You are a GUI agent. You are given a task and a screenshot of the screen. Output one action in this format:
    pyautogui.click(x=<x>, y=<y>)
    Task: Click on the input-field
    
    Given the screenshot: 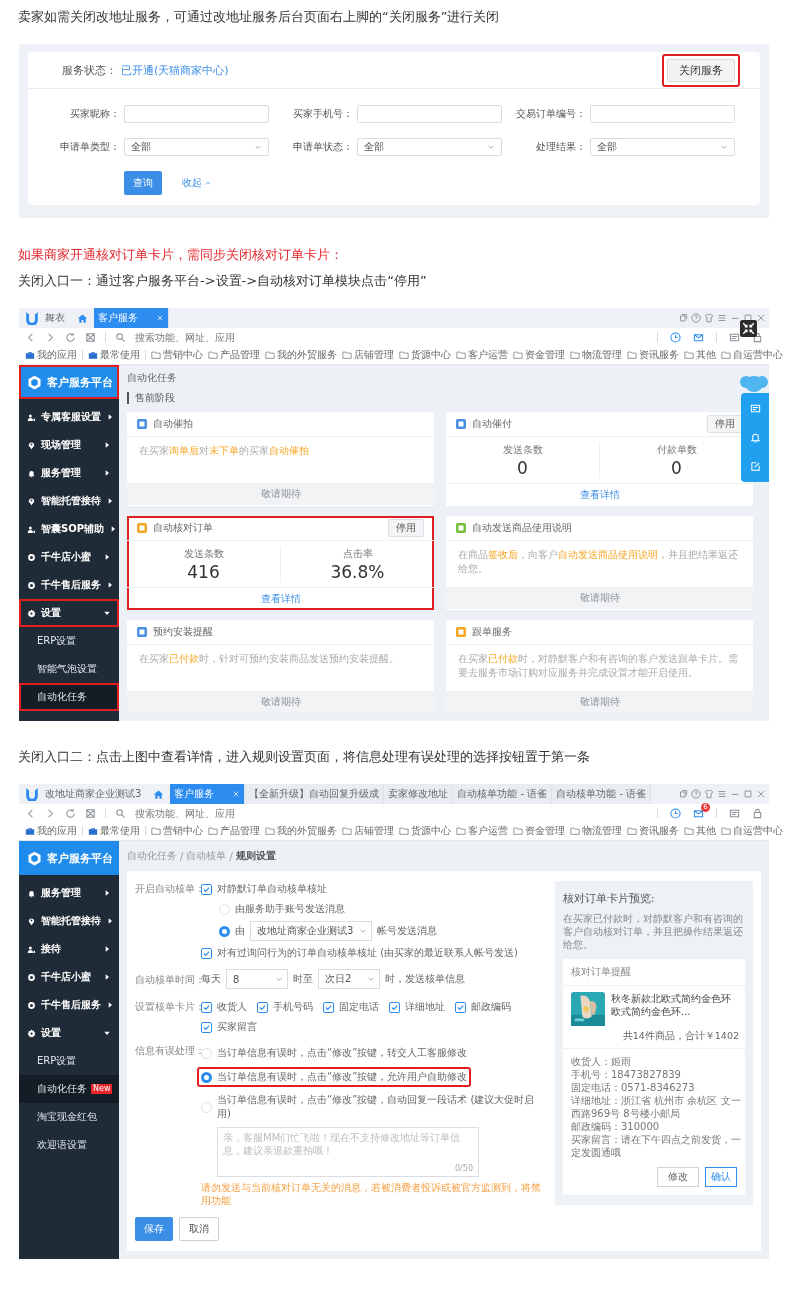 What is the action you would take?
    pyautogui.click(x=196, y=114)
    